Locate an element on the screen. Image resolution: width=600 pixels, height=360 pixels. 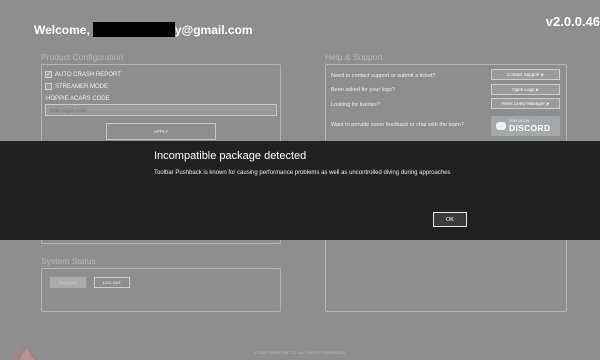
streamer-mode-row: STREAMER MODE is located at coordinates (76, 86).